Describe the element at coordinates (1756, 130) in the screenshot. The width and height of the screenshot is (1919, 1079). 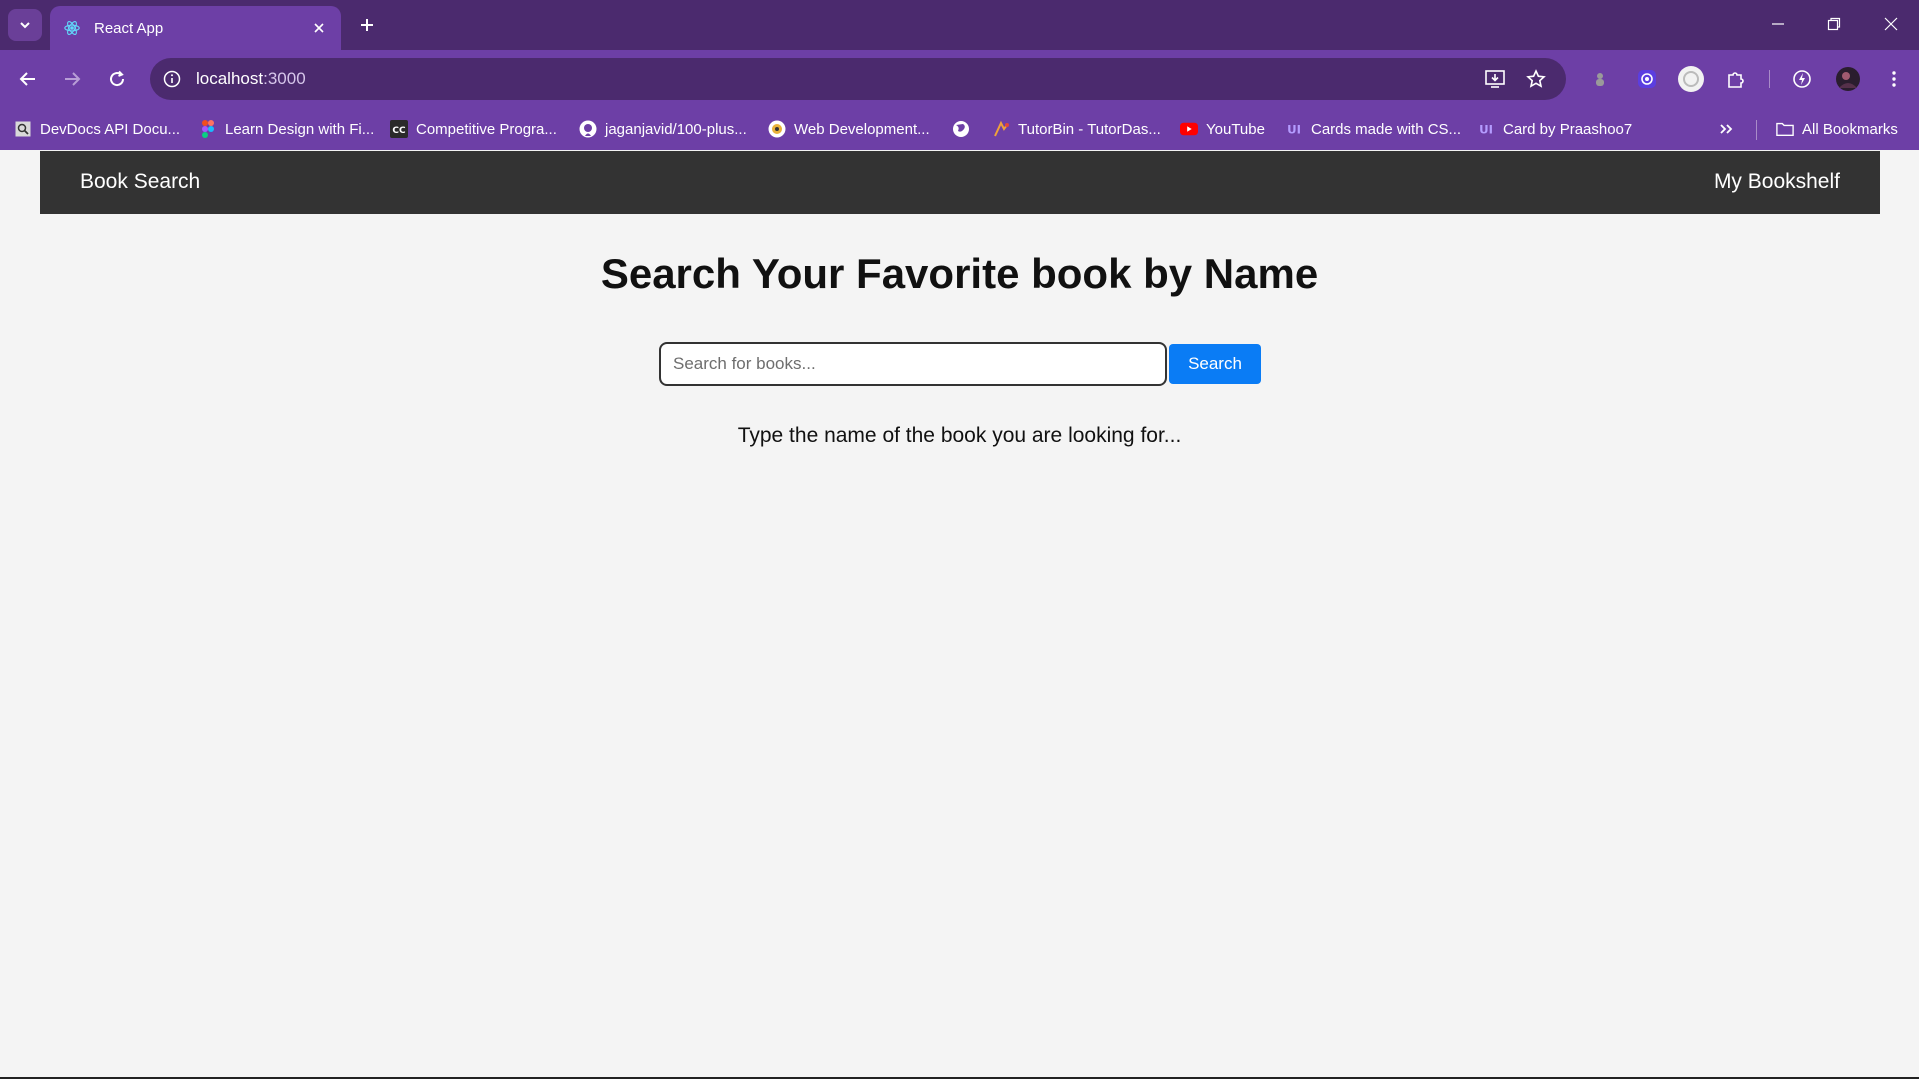
I see `bookmarks-divider` at that location.